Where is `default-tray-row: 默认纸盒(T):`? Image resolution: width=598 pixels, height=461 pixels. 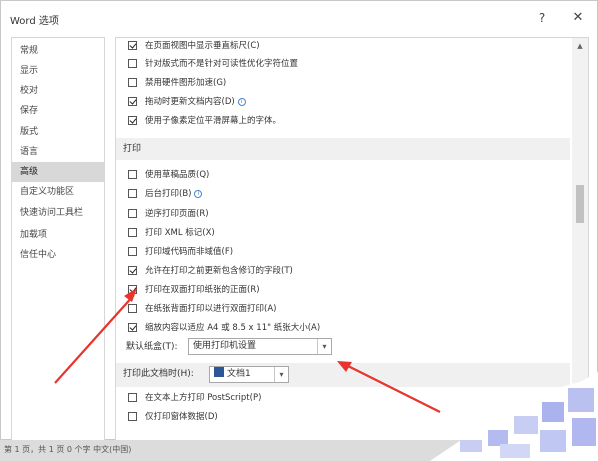
default-tray-row: 默认纸盒(T): is located at coordinates (152, 347).